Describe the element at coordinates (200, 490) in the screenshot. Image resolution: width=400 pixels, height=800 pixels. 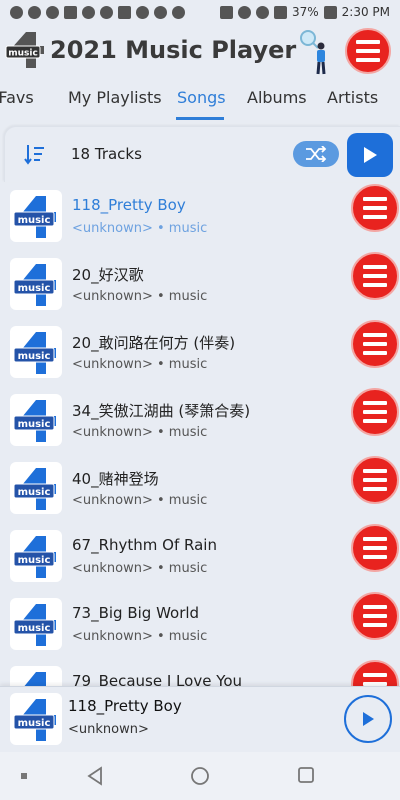
I see `song-row: music 40_赌神登场 <unknown> • music` at that location.